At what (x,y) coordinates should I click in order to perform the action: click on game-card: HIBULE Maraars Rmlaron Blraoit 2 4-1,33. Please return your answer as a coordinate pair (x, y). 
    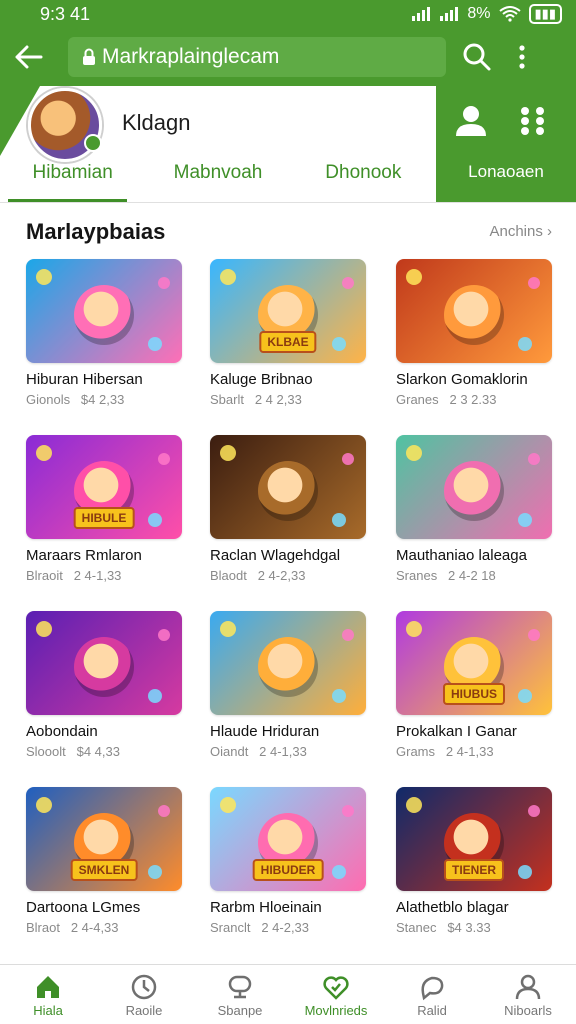
    Looking at the image, I should click on (104, 523).